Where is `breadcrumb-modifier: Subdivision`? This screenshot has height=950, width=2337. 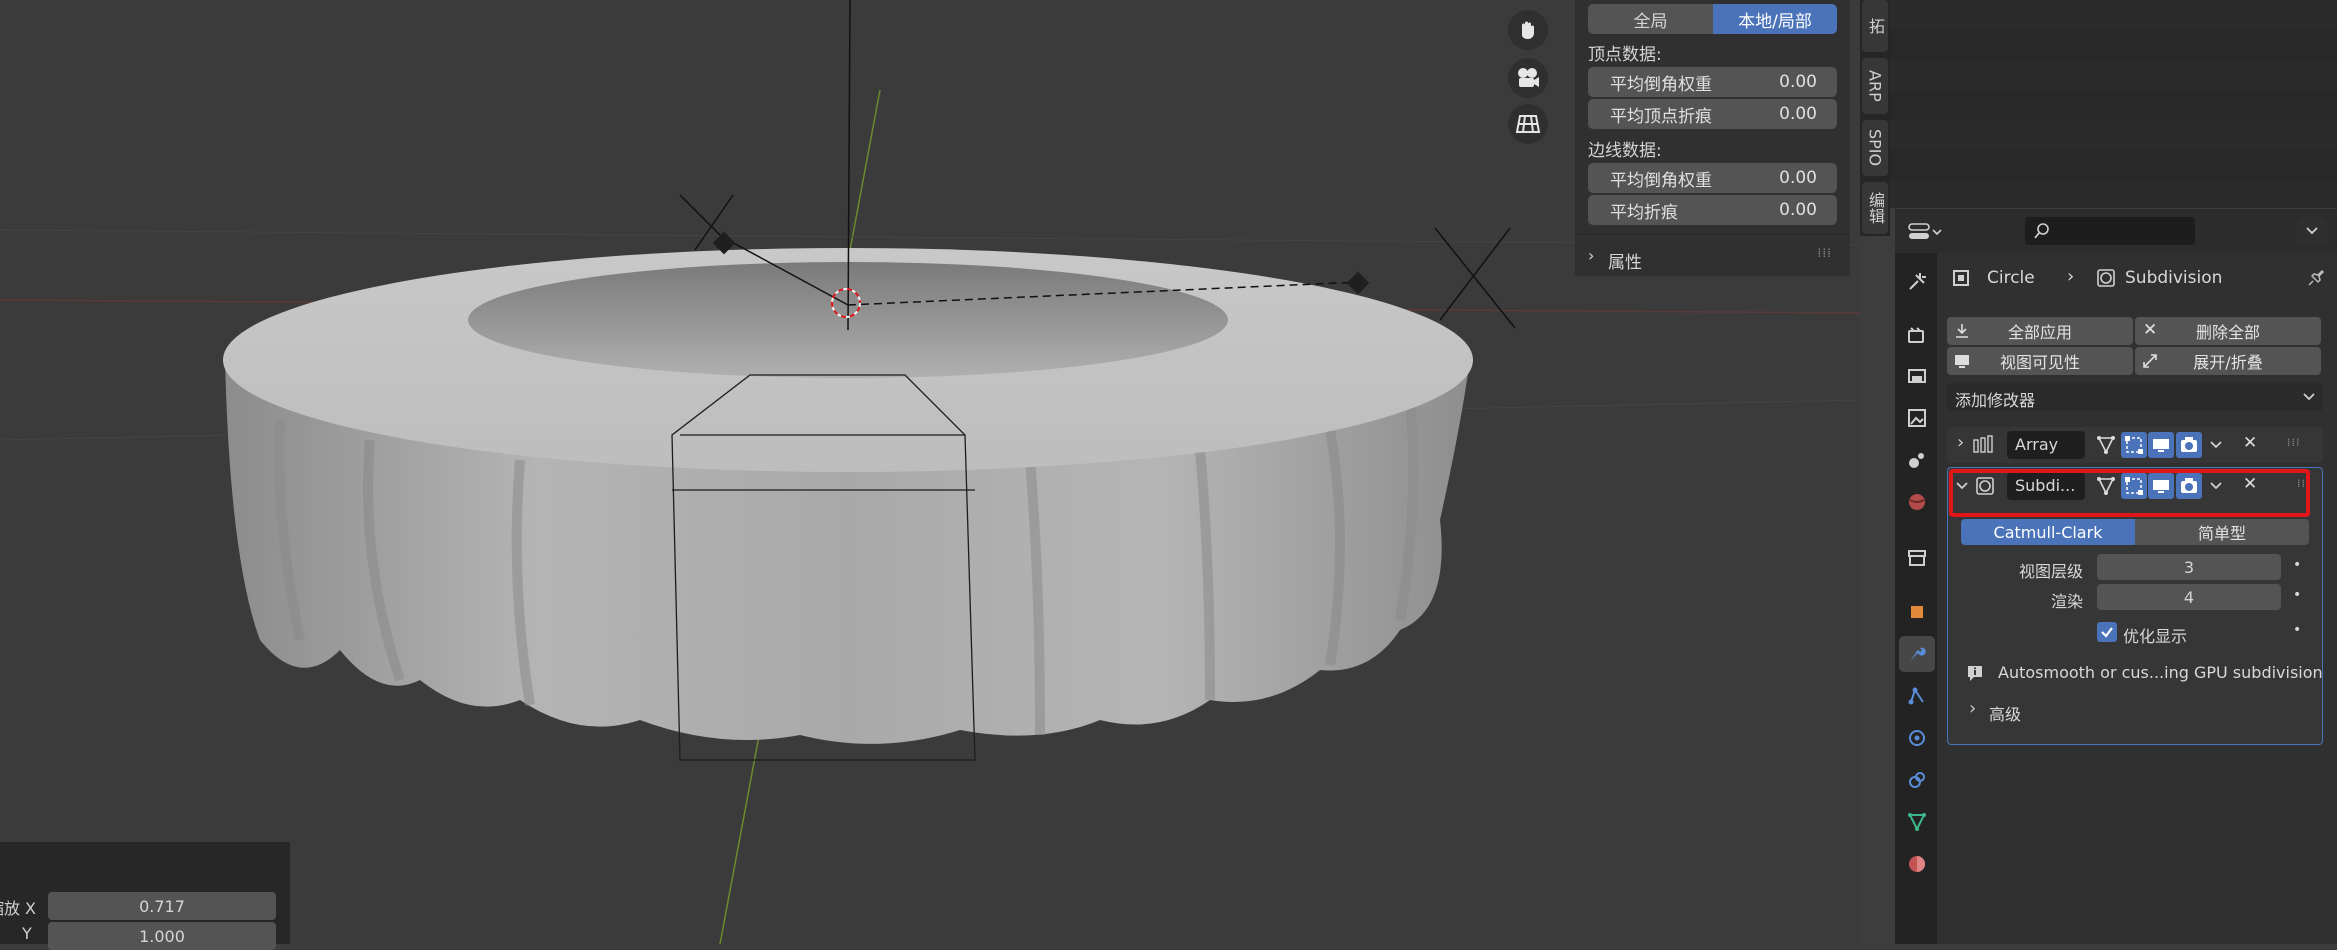
breadcrumb-modifier: Subdivision is located at coordinates (2174, 278).